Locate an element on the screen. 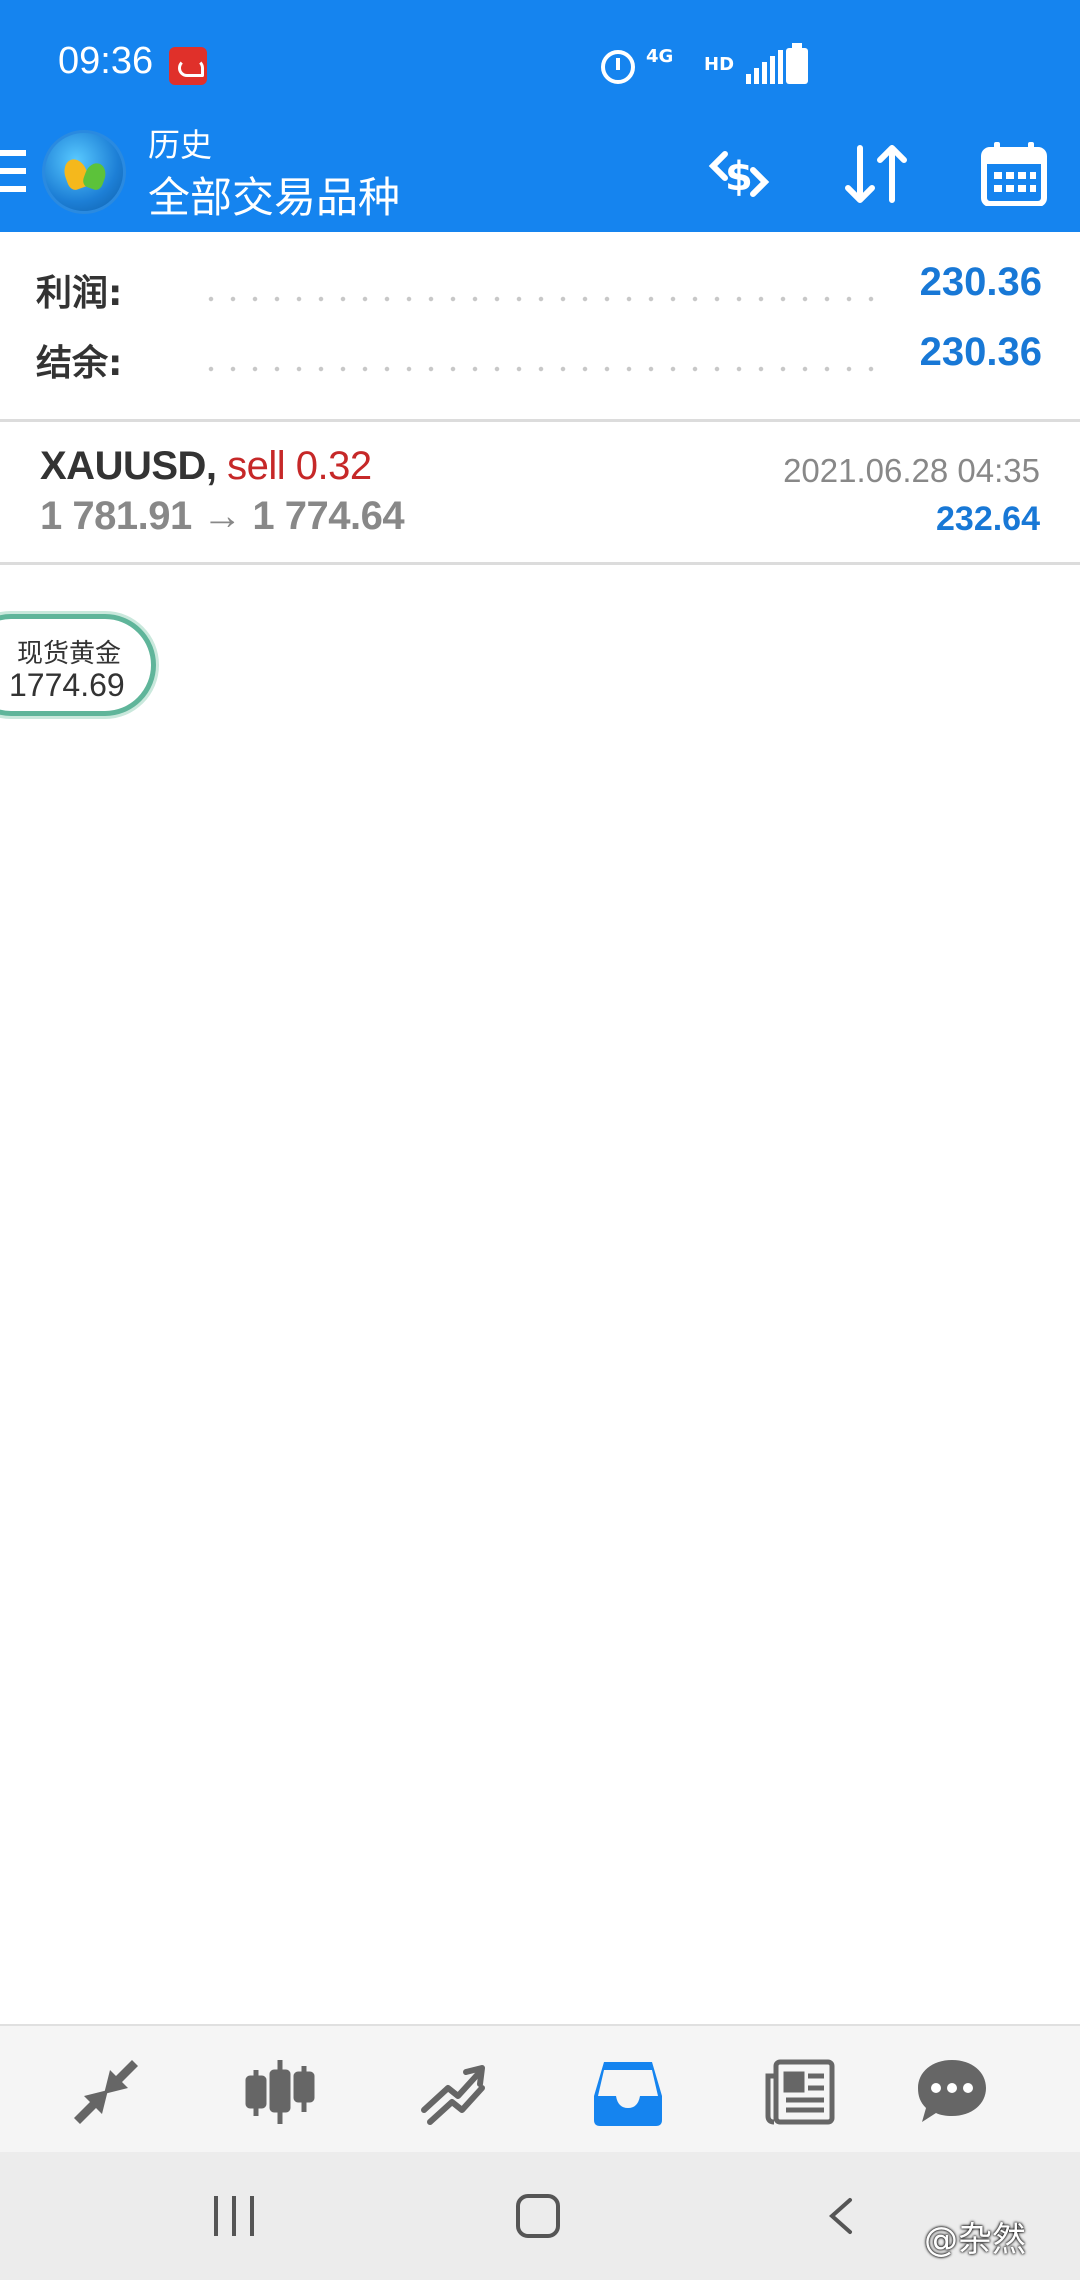 This screenshot has height=2280, width=1080. home-icon is located at coordinates (538, 2216).